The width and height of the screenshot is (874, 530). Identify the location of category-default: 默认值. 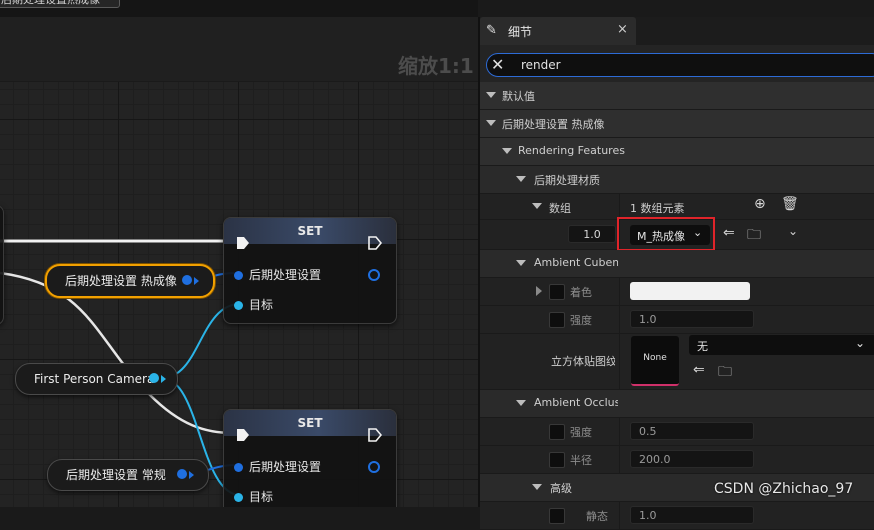
(677, 96).